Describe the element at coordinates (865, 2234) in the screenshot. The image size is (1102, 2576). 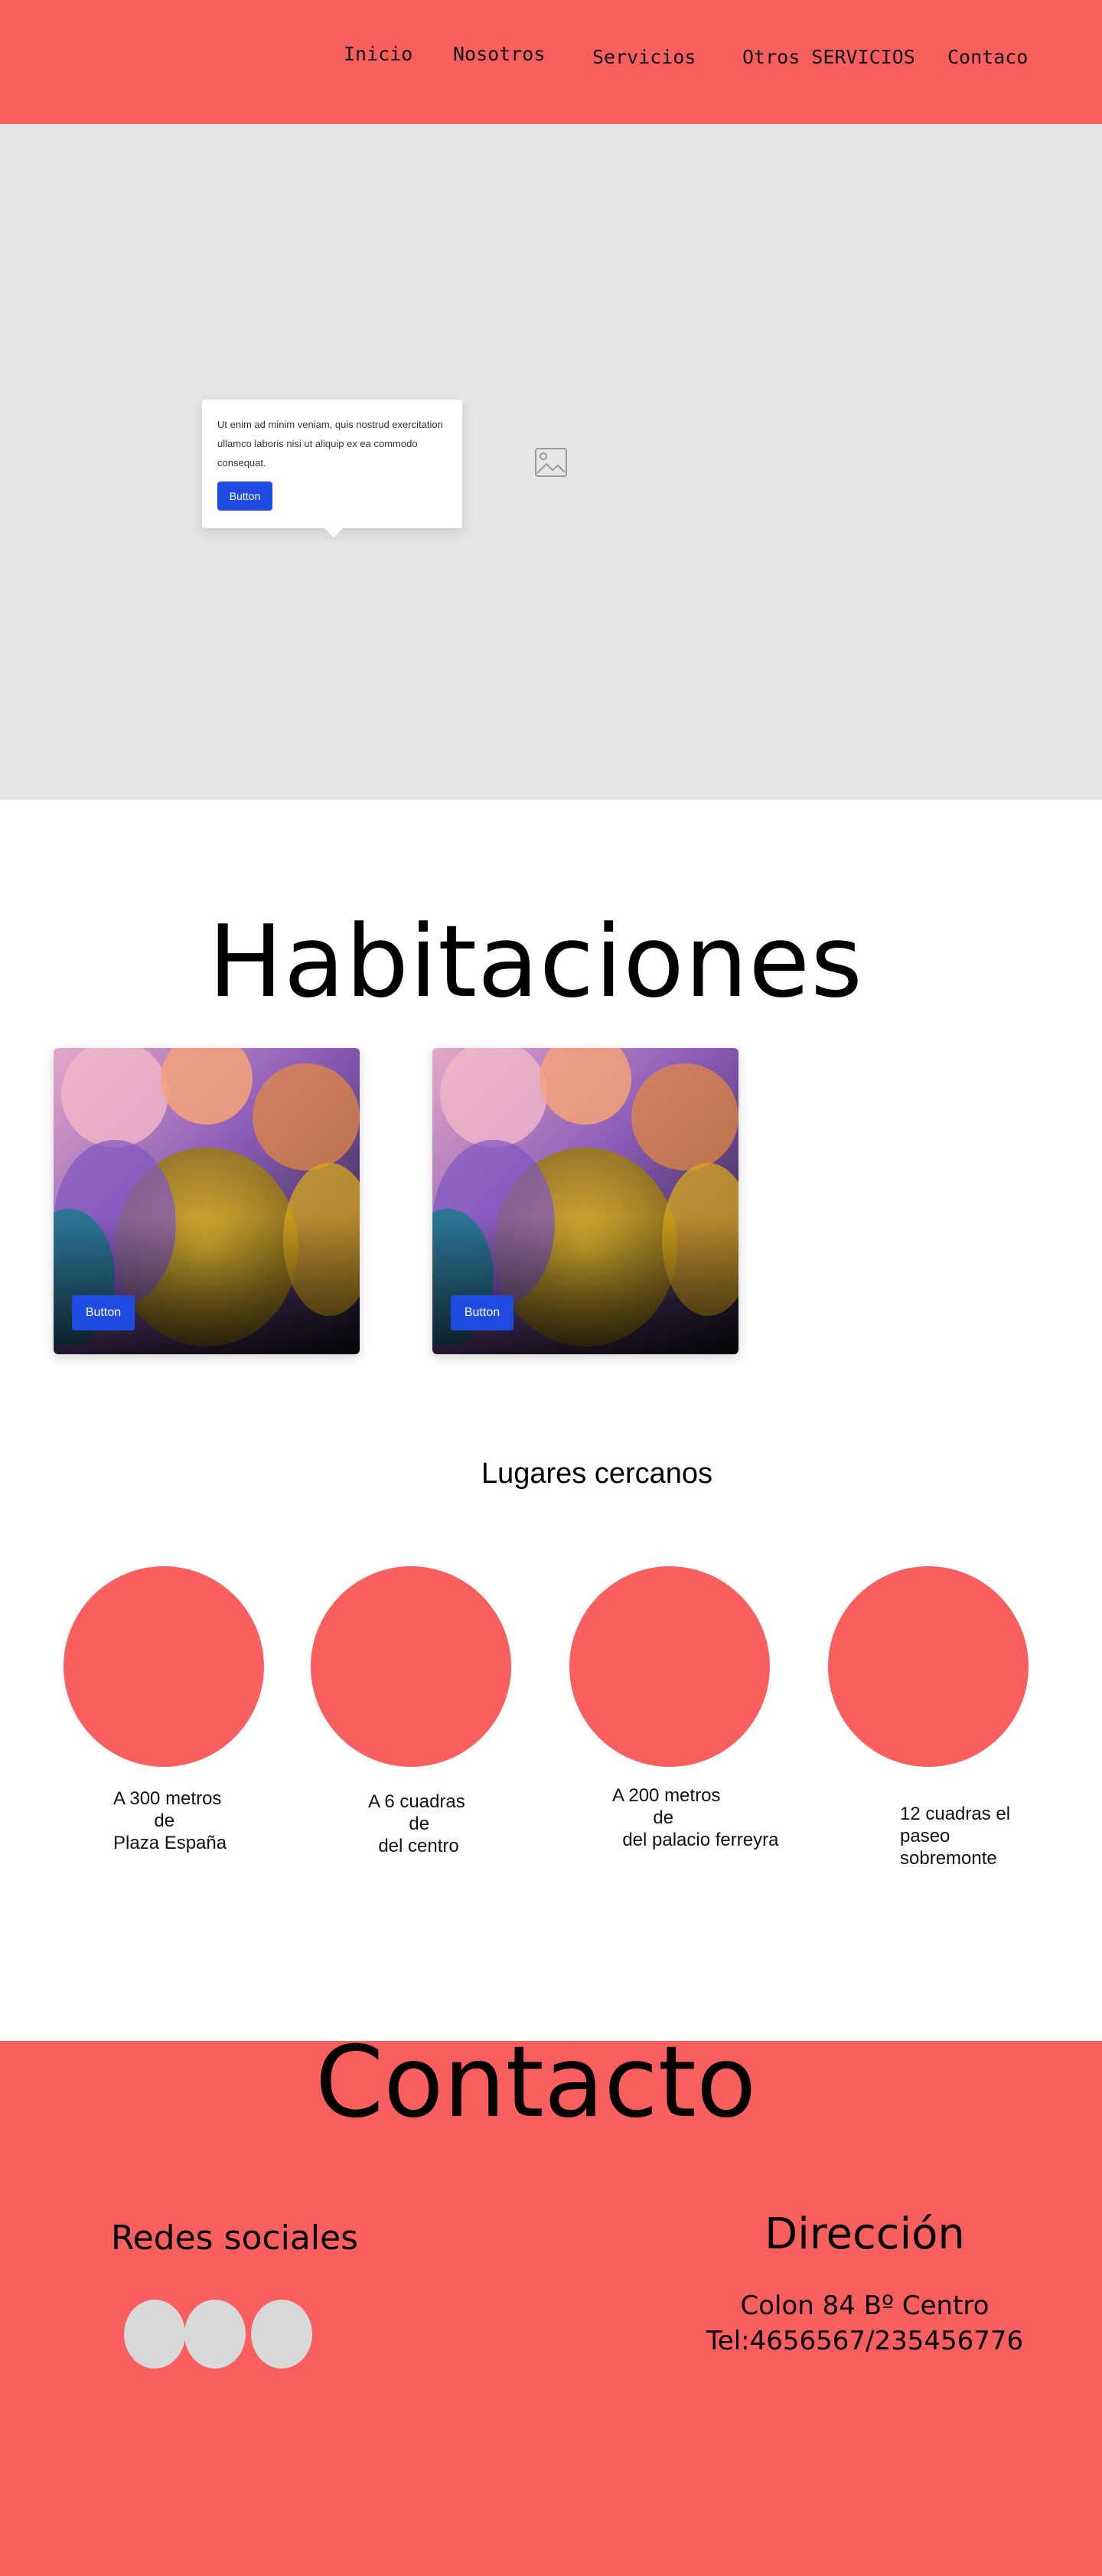
I see `direccion-title: Dirección` at that location.